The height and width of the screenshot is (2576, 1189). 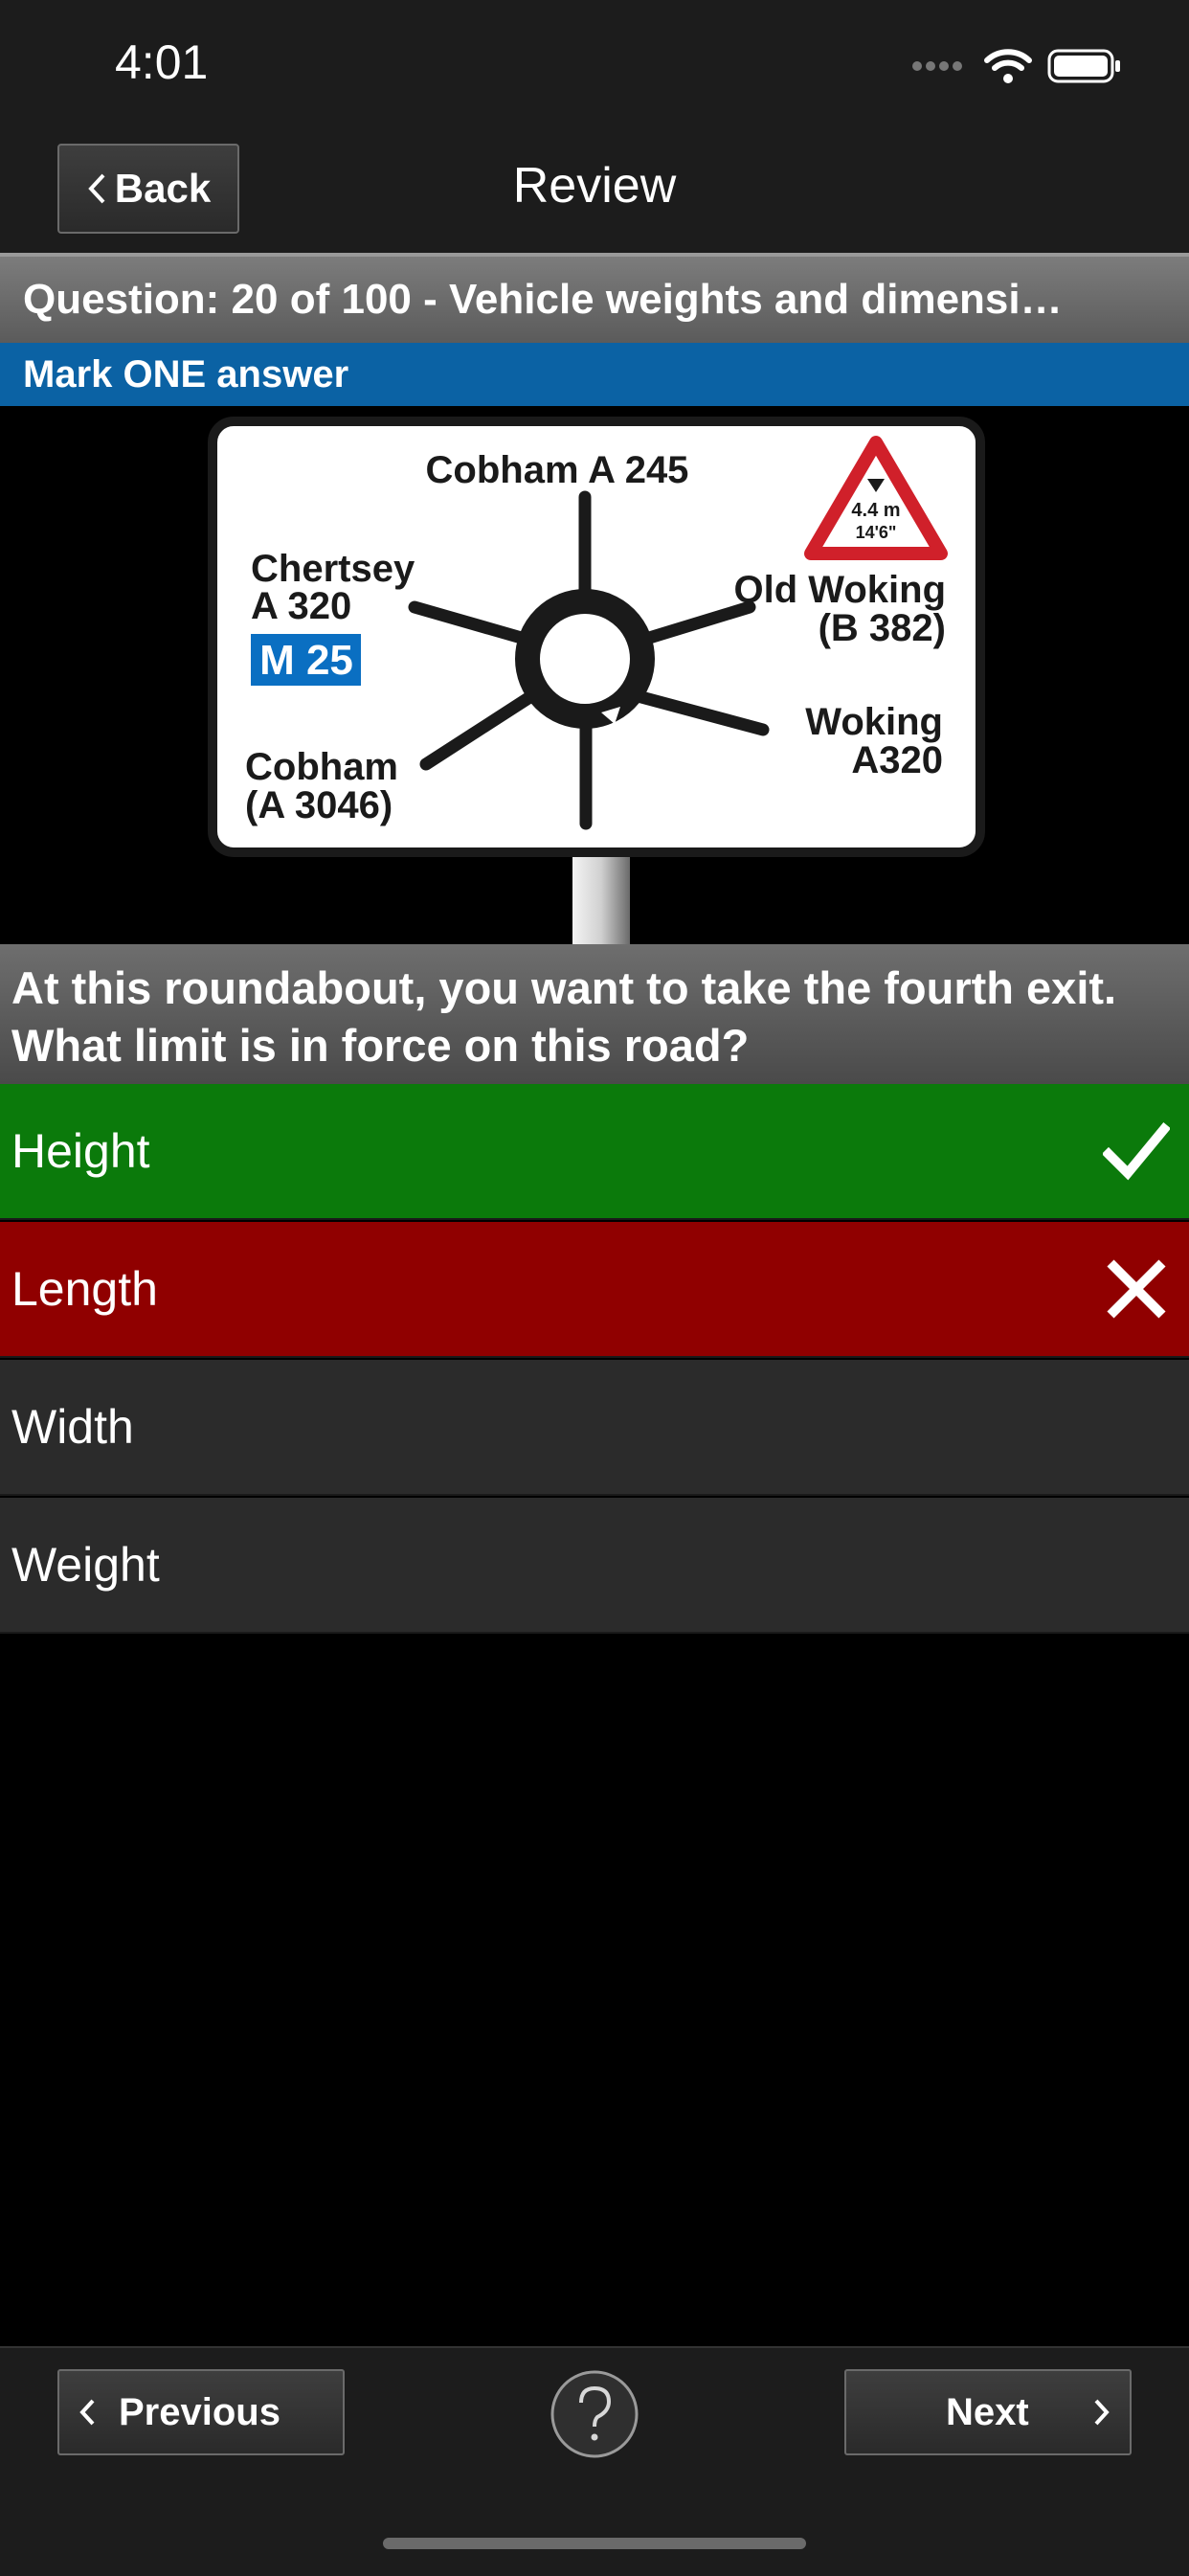 What do you see at coordinates (80, 1151) in the screenshot?
I see `answer-label: Height` at bounding box center [80, 1151].